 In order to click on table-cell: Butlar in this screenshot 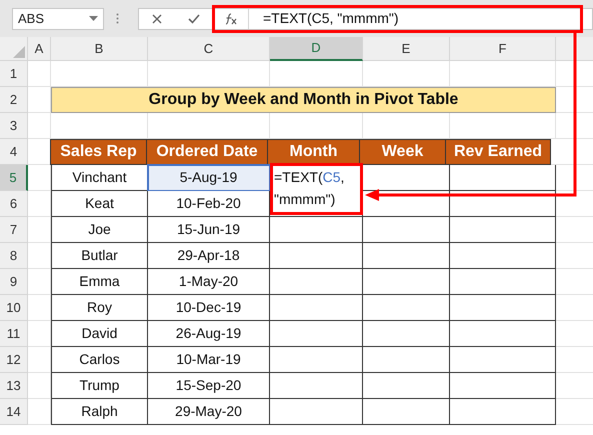, I will do `click(99, 256)`.